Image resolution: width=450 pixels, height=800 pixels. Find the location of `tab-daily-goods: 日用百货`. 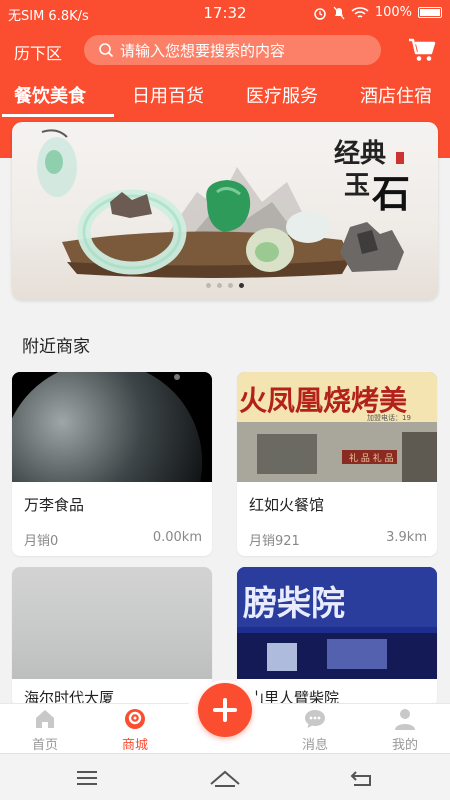

tab-daily-goods: 日用百货 is located at coordinates (168, 95).